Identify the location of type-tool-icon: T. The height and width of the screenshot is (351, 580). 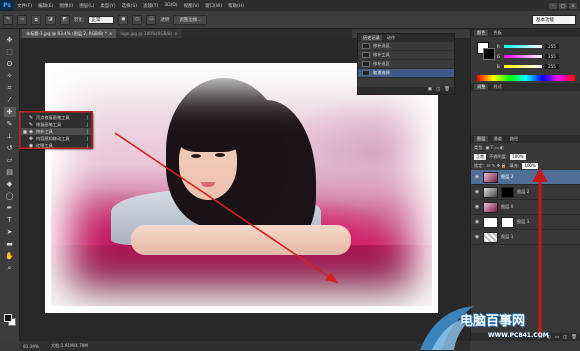
(10, 220).